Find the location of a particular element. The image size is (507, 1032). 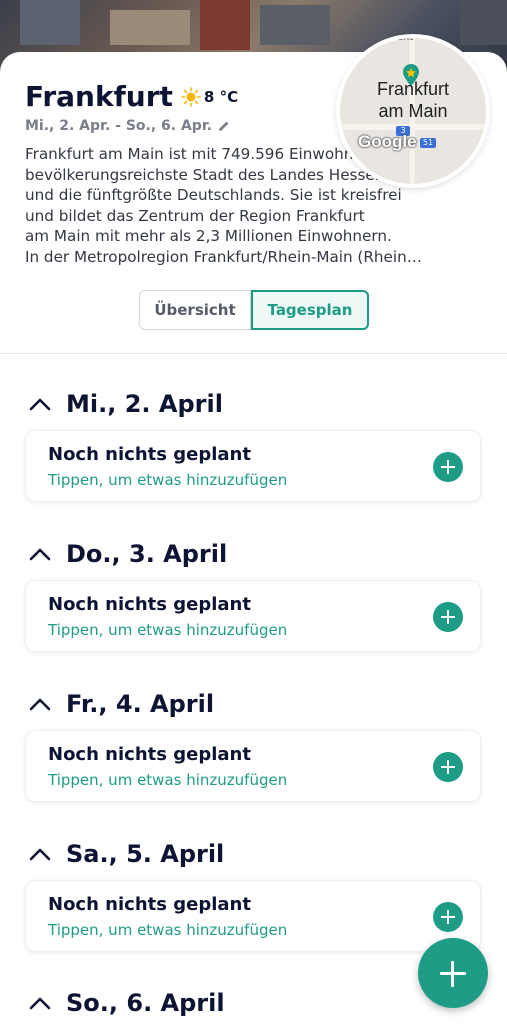

day-title: Do., 3. April is located at coordinates (147, 554).